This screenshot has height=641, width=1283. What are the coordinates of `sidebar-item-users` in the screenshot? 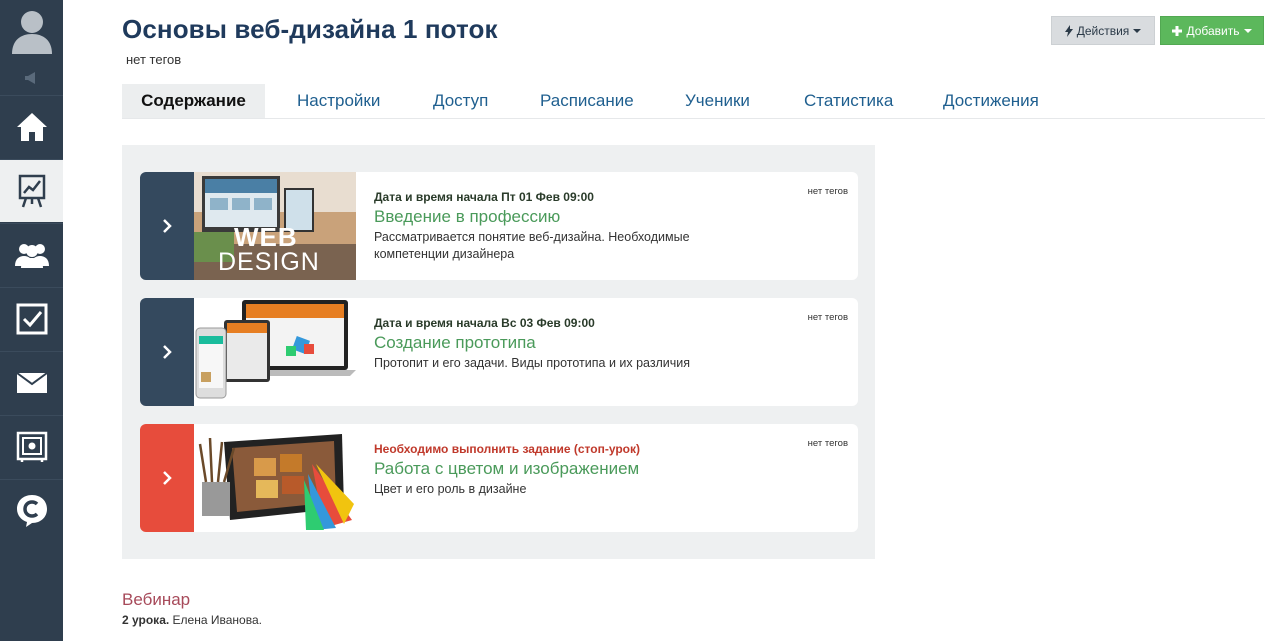 It's located at (31, 254).